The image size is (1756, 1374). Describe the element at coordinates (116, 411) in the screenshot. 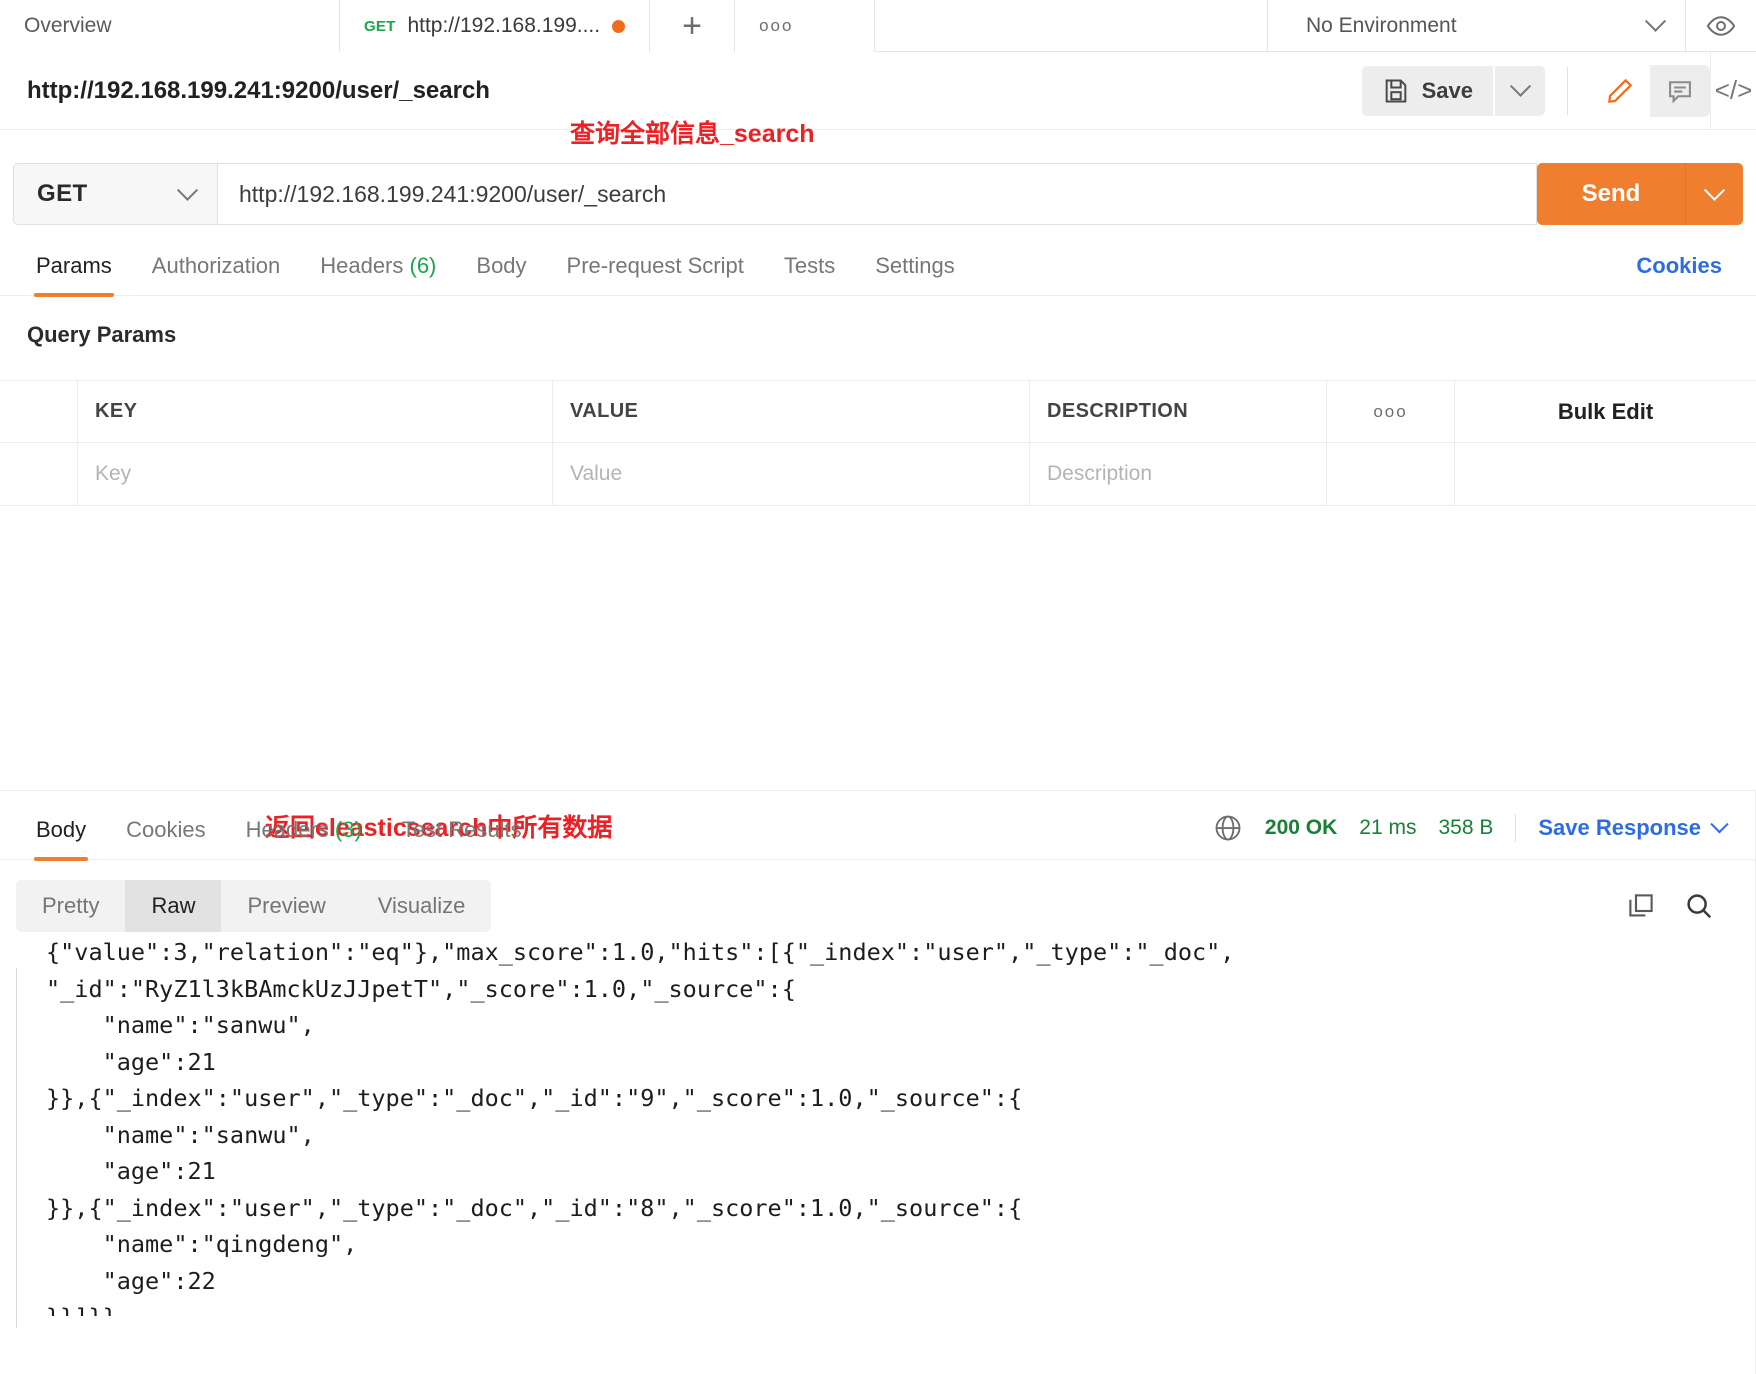

I see `header-key: KEY` at that location.